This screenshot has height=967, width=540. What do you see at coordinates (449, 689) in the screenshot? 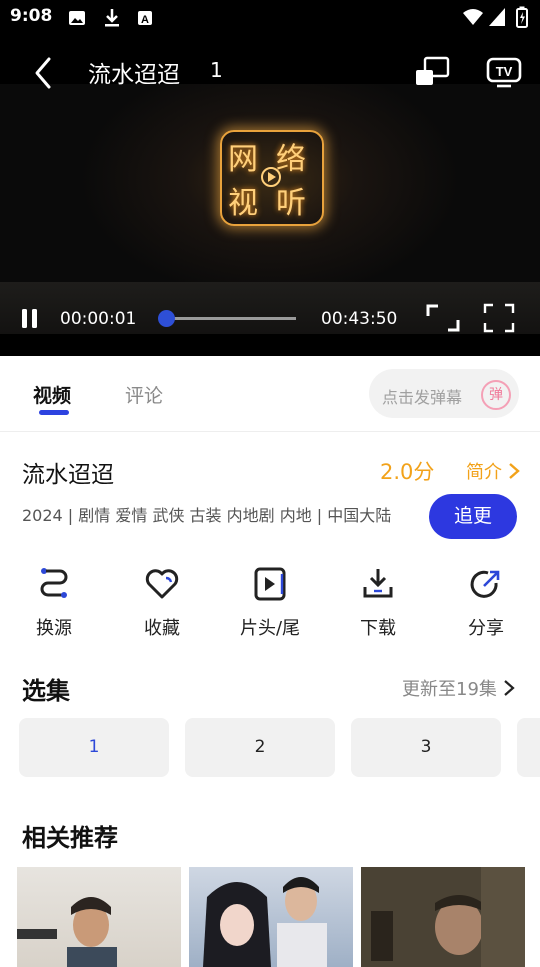
I see `episodes-update-text: 更新至19集` at bounding box center [449, 689].